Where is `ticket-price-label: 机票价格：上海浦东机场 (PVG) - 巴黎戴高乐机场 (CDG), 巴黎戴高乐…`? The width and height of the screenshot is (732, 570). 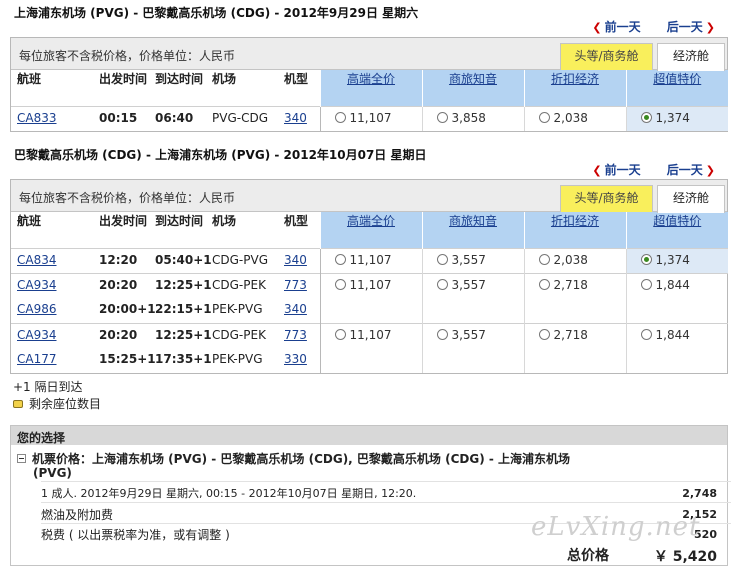 ticket-price-label: 机票价格：上海浦东机场 (PVG) - 巴黎戴高乐机场 (CDG), 巴黎戴高乐… is located at coordinates (293, 458).